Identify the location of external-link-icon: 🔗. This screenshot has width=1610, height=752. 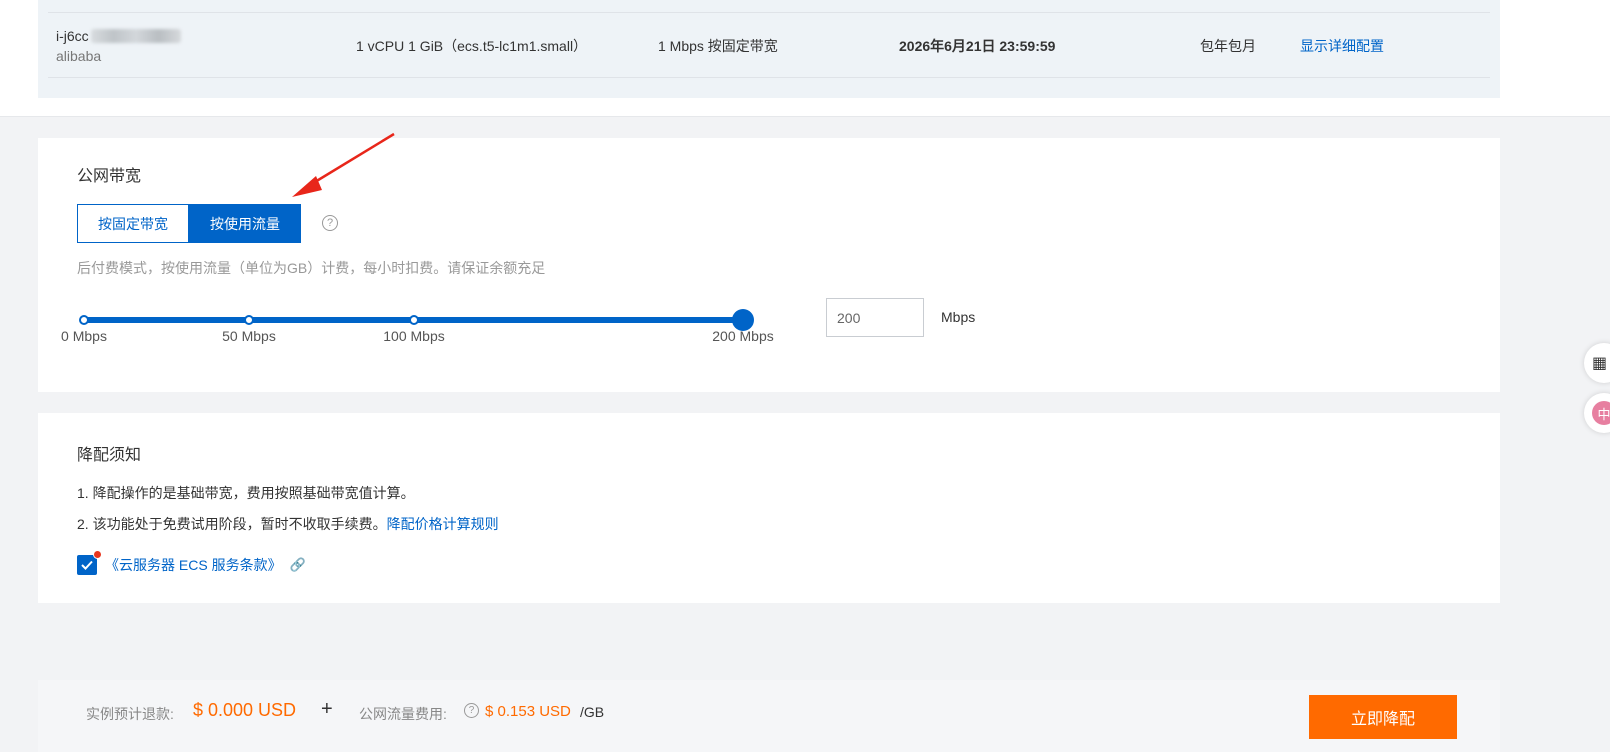
(298, 565).